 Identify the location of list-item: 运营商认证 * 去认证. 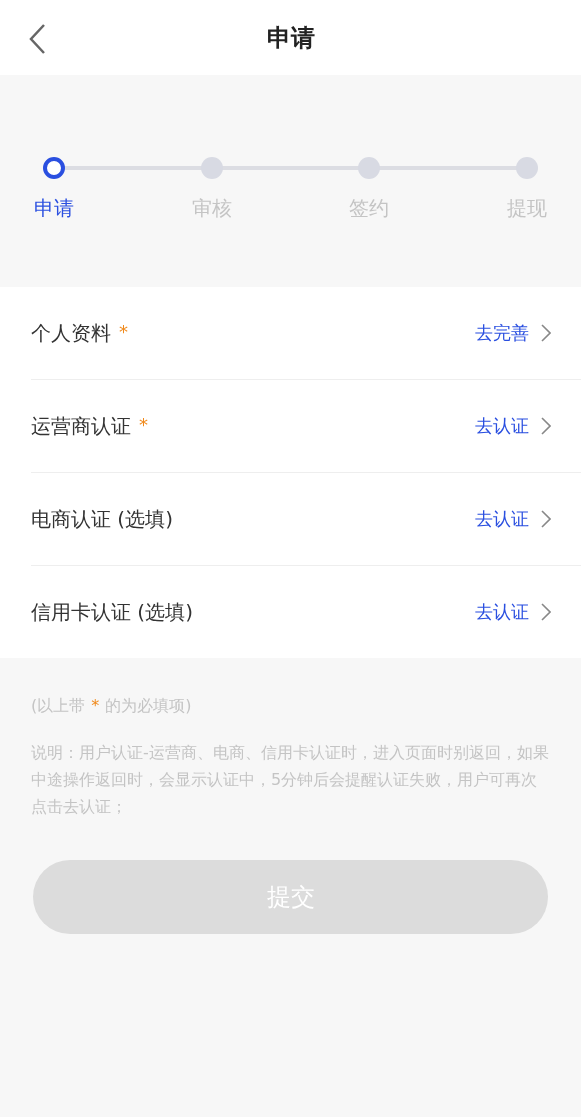
(306, 426).